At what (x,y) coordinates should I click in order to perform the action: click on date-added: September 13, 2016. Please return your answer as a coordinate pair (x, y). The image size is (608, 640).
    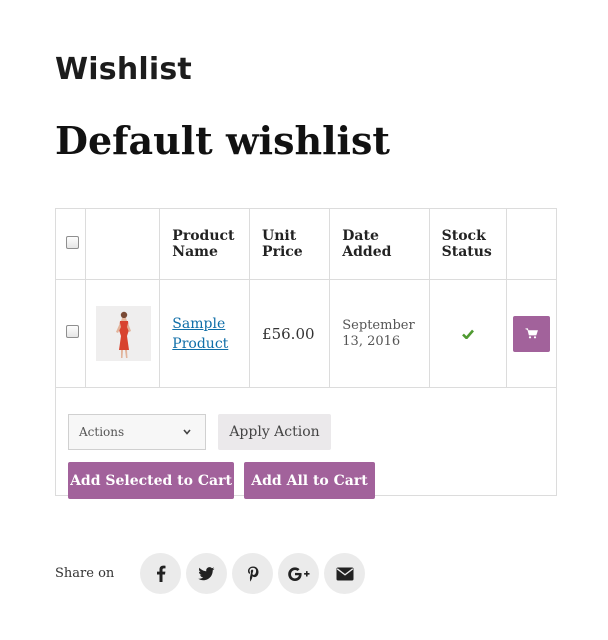
    Looking at the image, I should click on (378, 333).